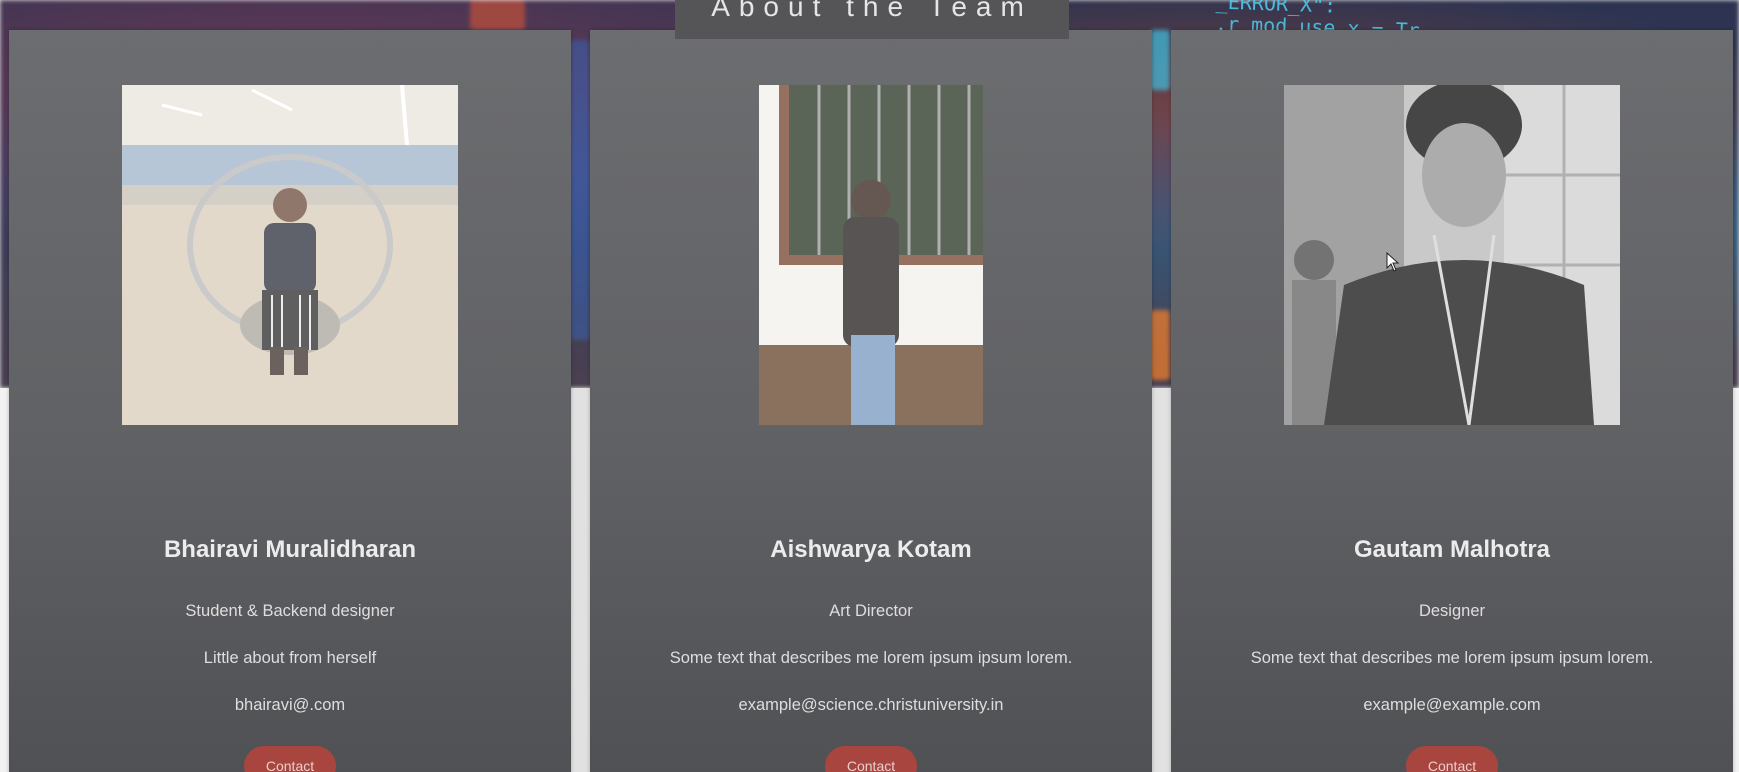 Image resolution: width=1739 pixels, height=772 pixels. I want to click on member-role: Art Director, so click(871, 611).